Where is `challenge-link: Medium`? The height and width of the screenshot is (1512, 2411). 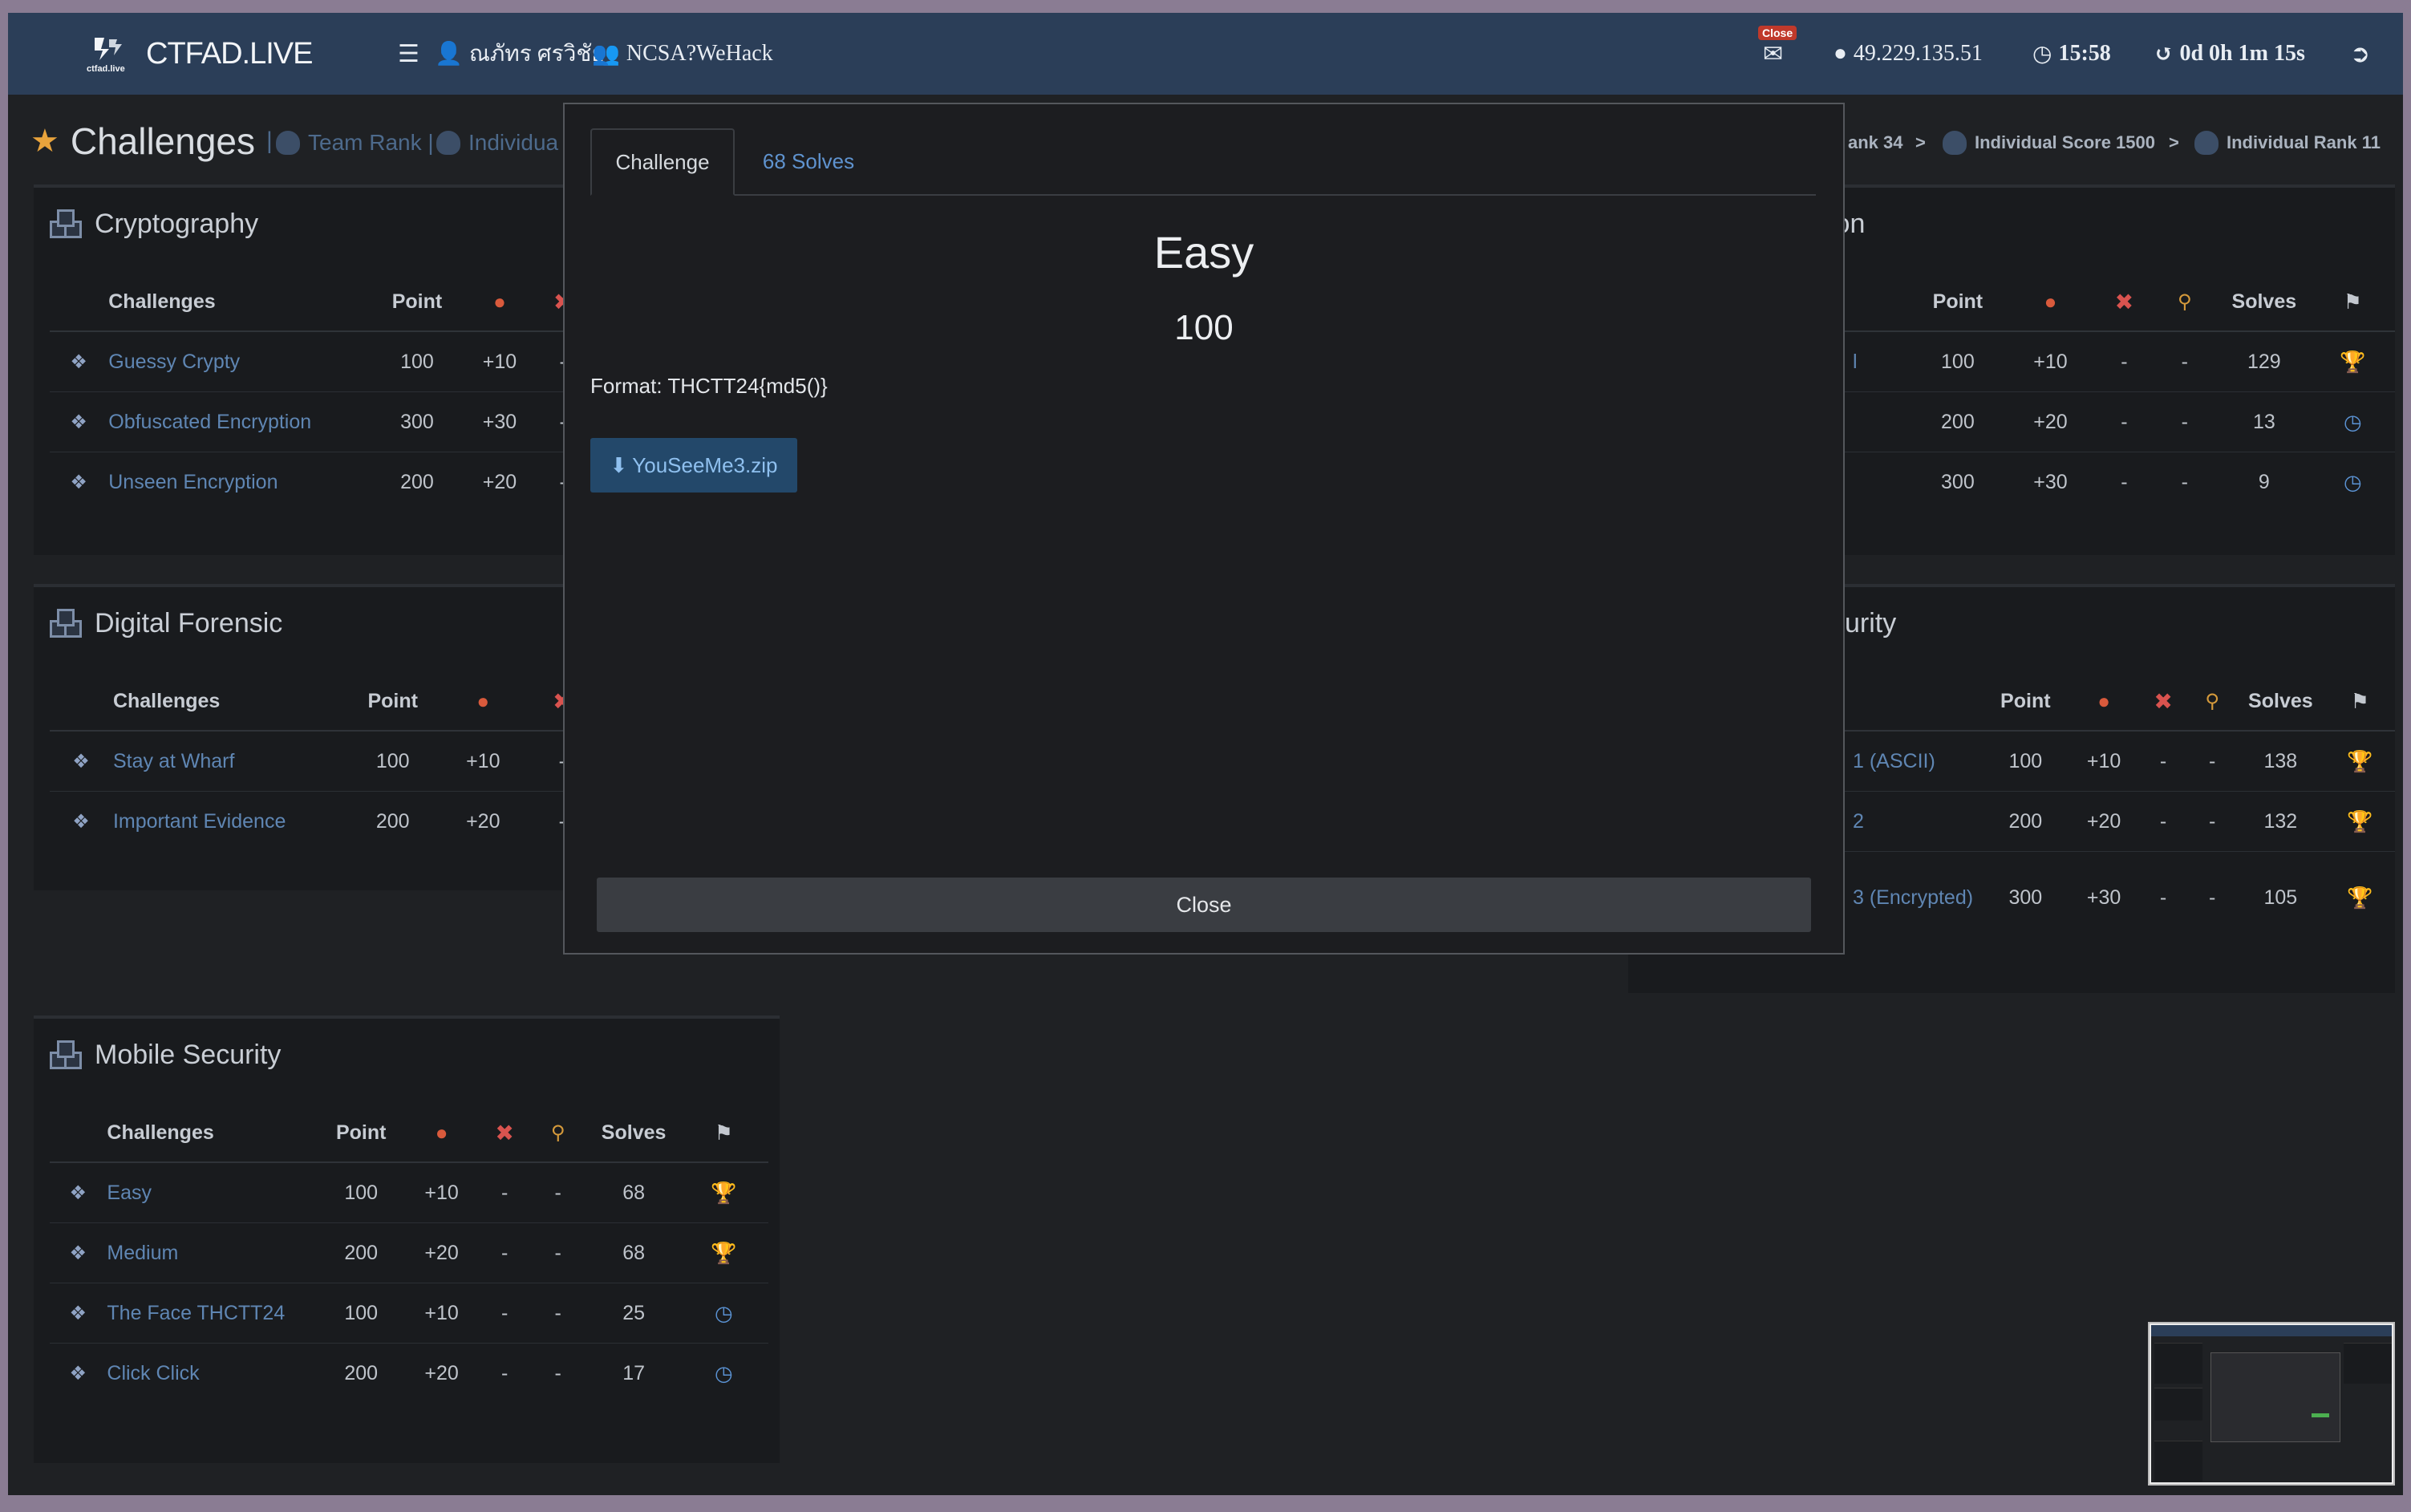 challenge-link: Medium is located at coordinates (214, 1252).